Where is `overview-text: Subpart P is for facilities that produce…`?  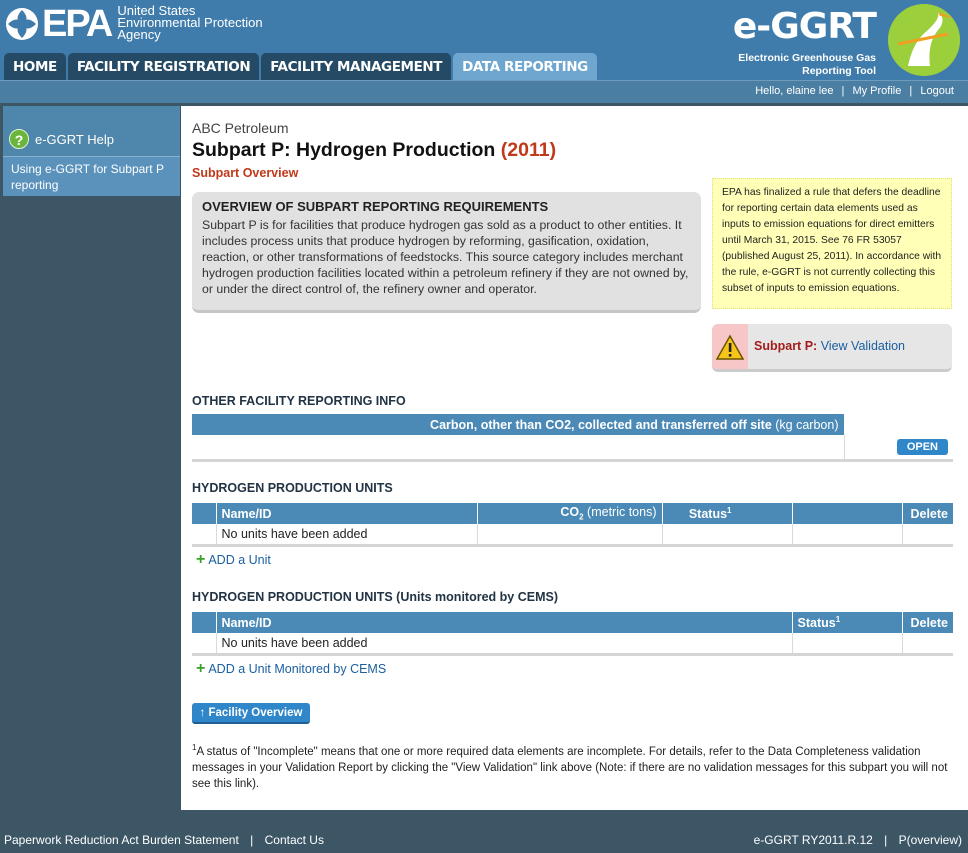 overview-text: Subpart P is for facilities that produce… is located at coordinates (445, 257).